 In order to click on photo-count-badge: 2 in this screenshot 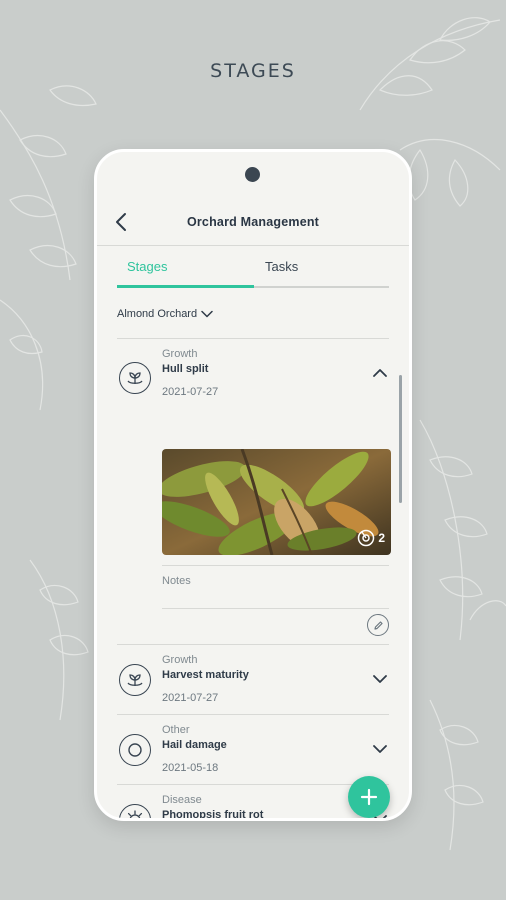, I will do `click(371, 538)`.